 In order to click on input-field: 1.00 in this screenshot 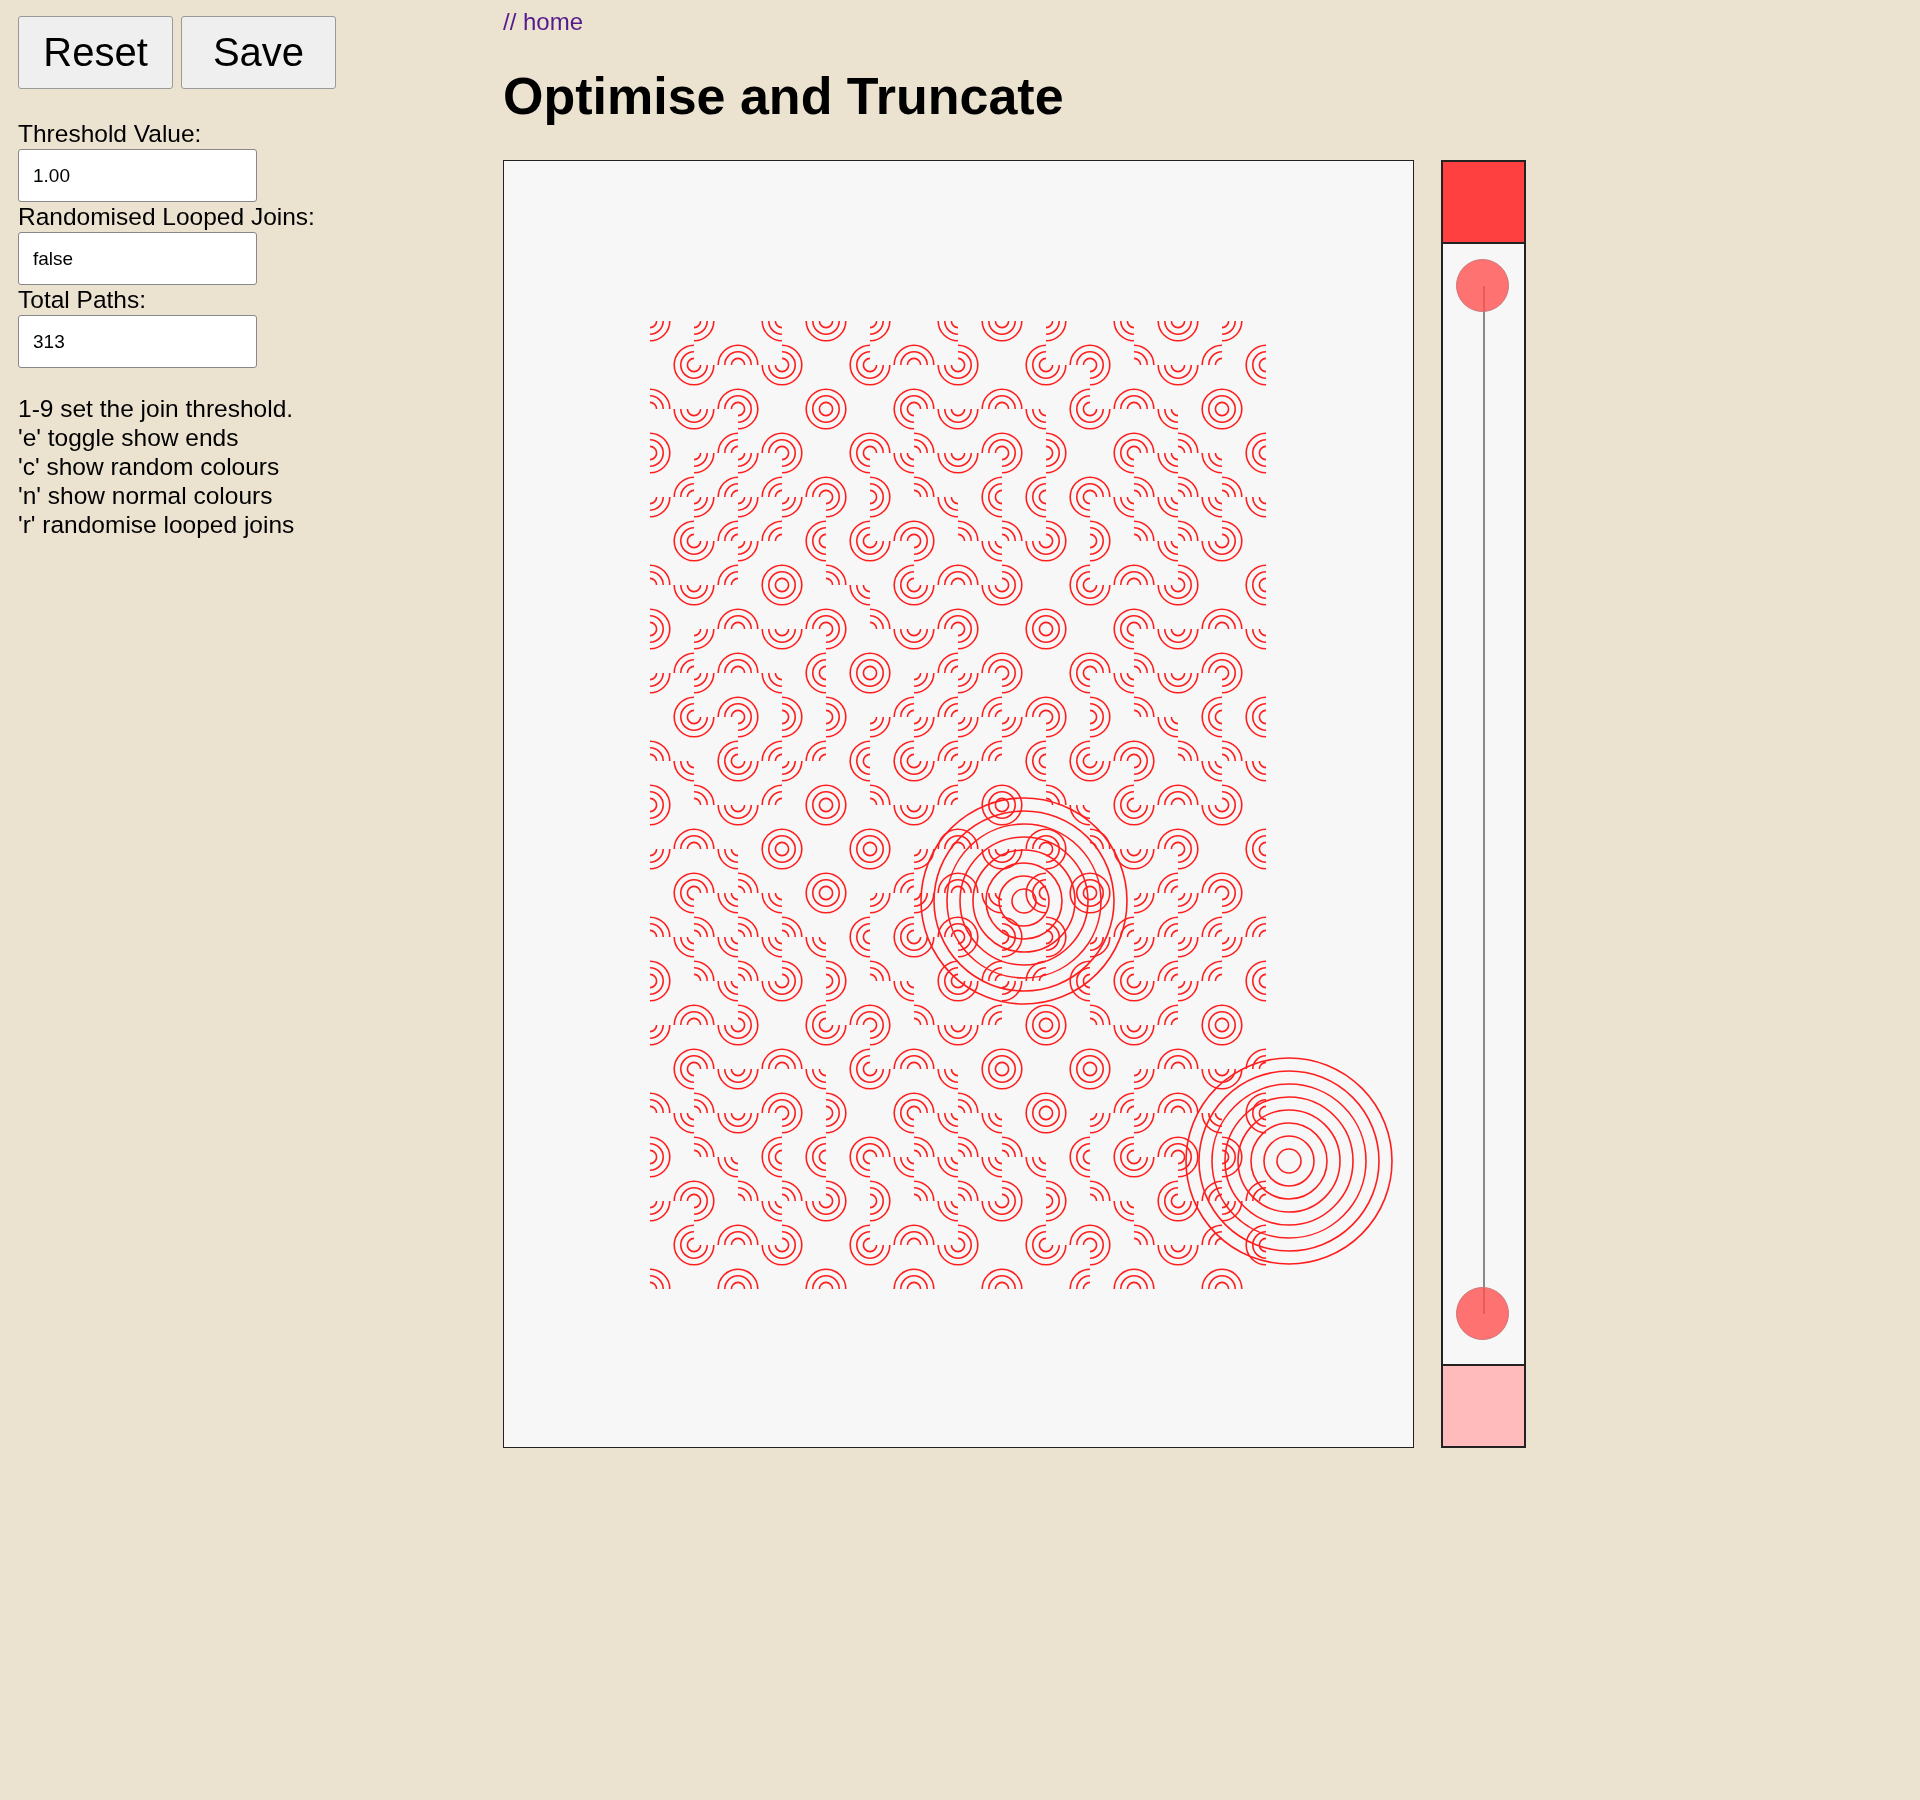, I will do `click(137, 175)`.